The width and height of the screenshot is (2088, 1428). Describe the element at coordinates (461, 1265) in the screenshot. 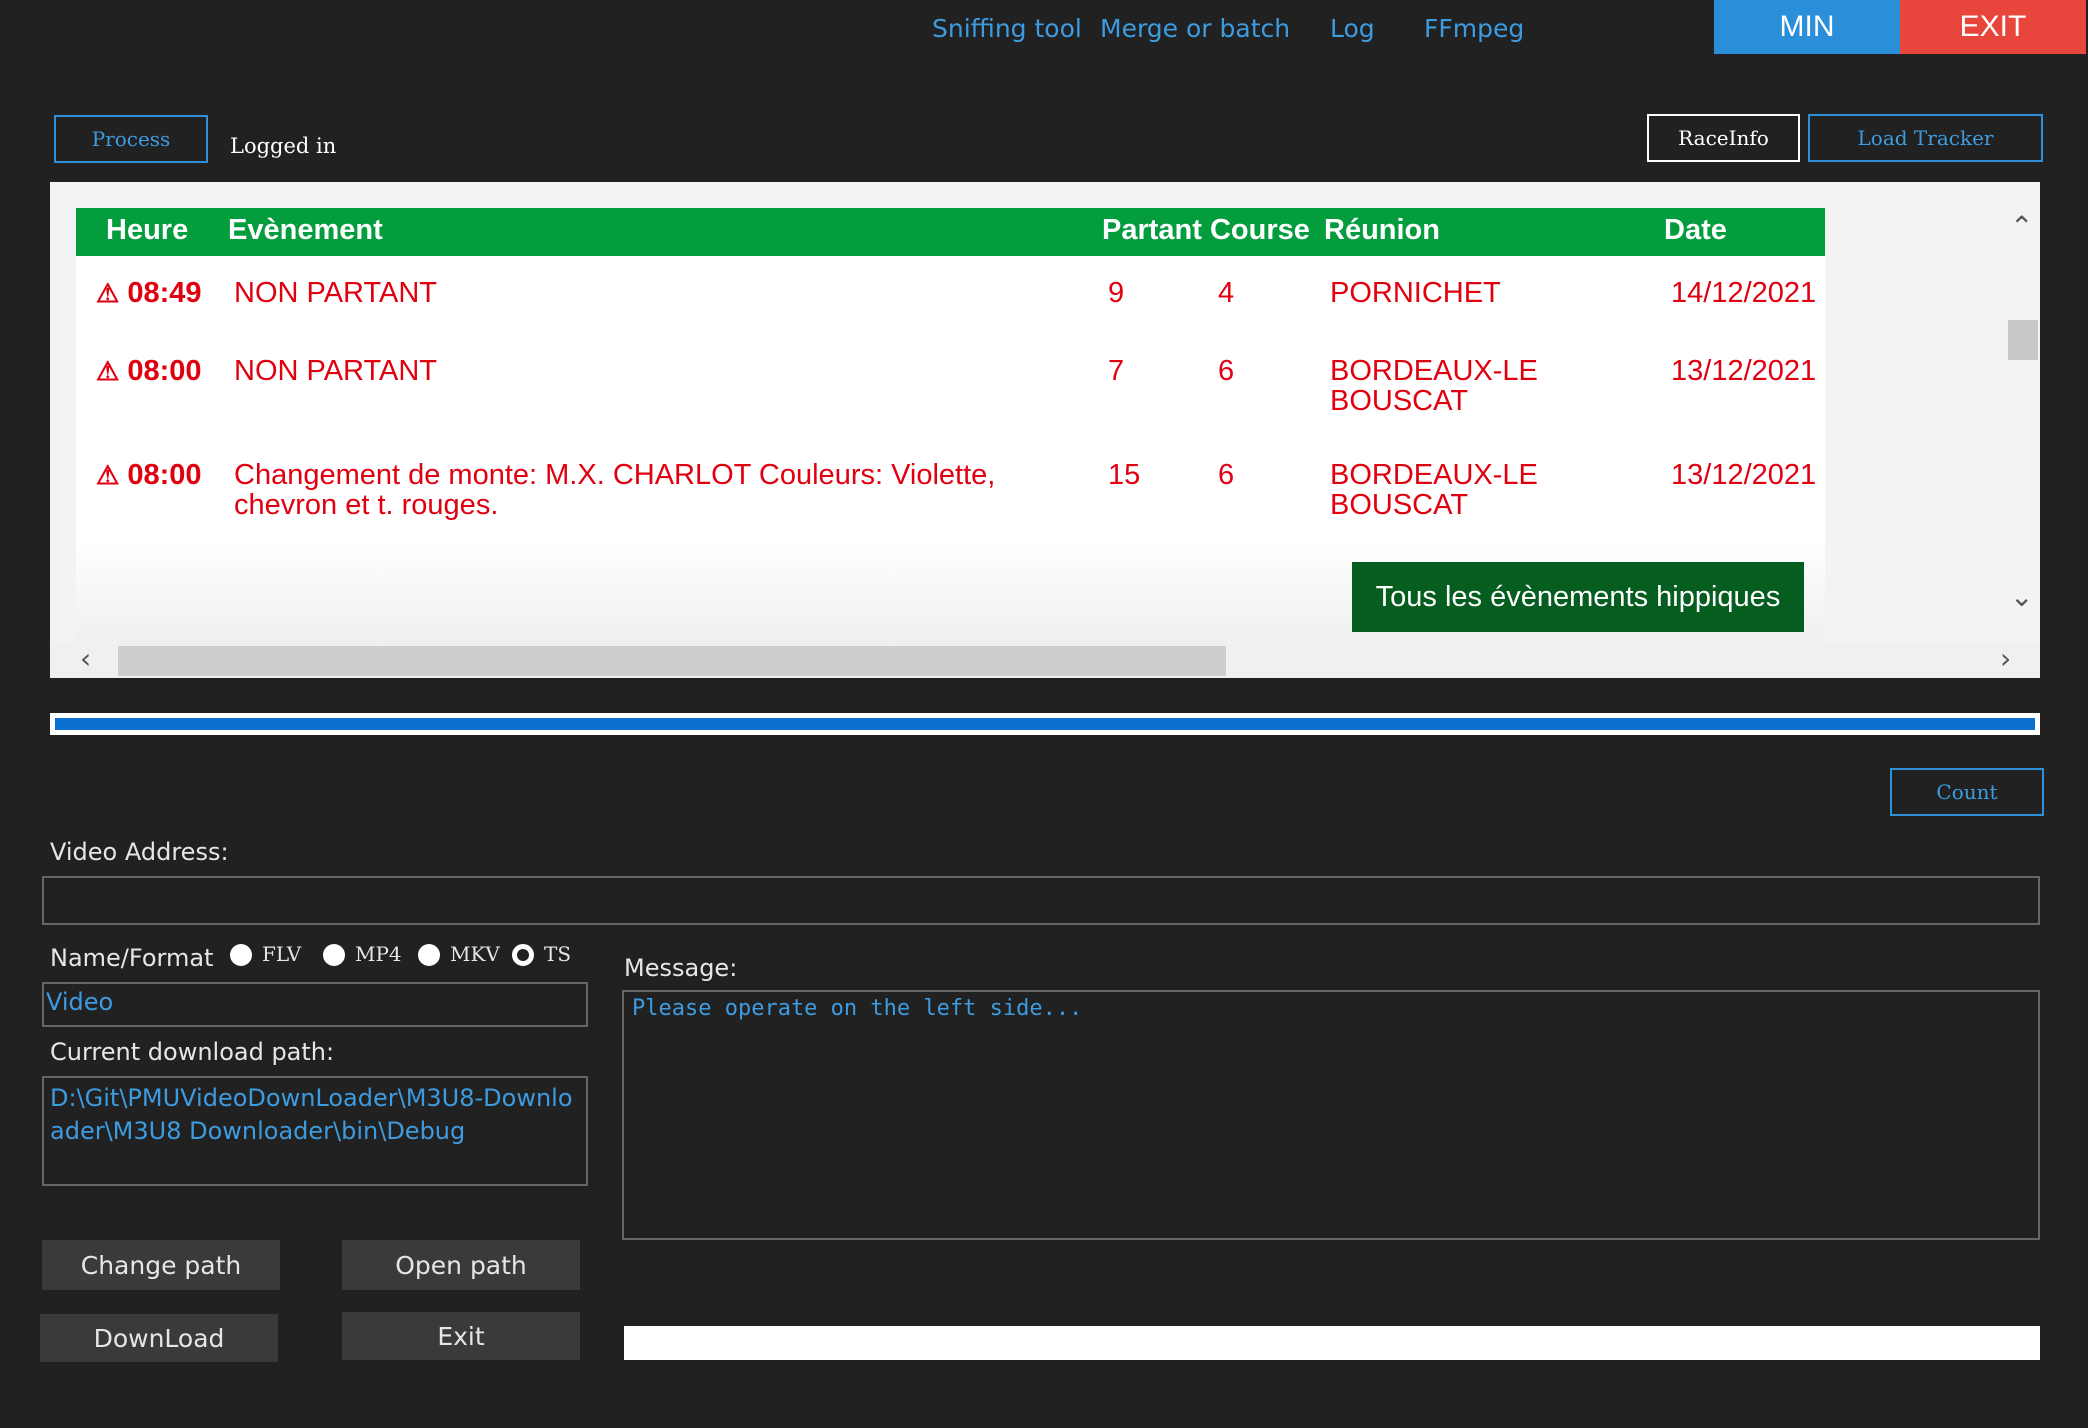

I see `open-path-button: Open path` at that location.